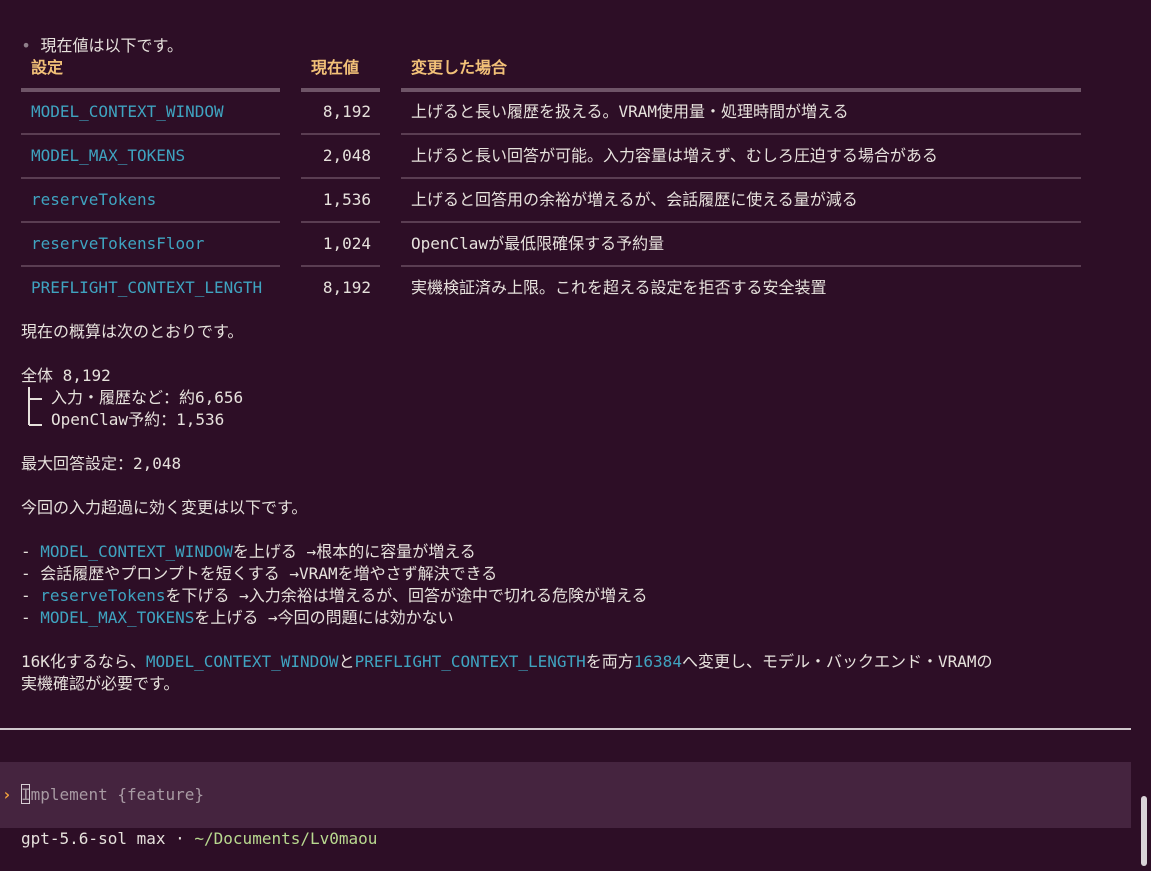 This screenshot has height=871, width=1151. I want to click on table-cell-effect: 上げると長い履歴を扱える。VRAM使用量・処理時間が増える, so click(630, 111).